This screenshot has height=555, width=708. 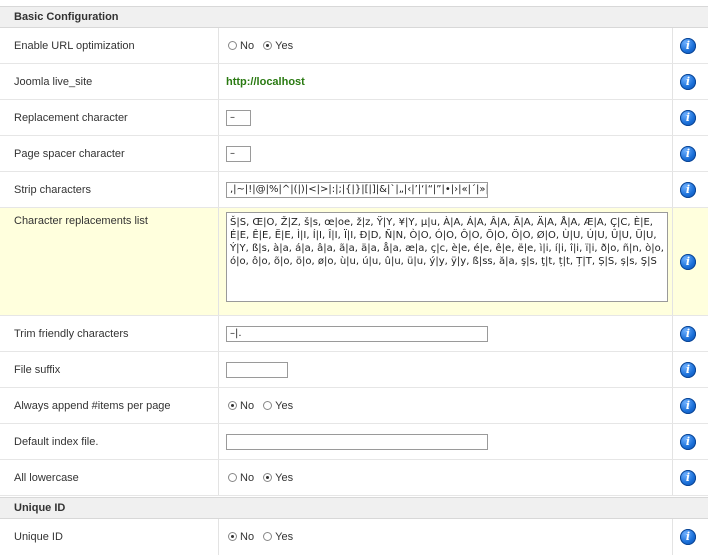 What do you see at coordinates (53, 190) in the screenshot?
I see `label-strip-characters: Strip characters` at bounding box center [53, 190].